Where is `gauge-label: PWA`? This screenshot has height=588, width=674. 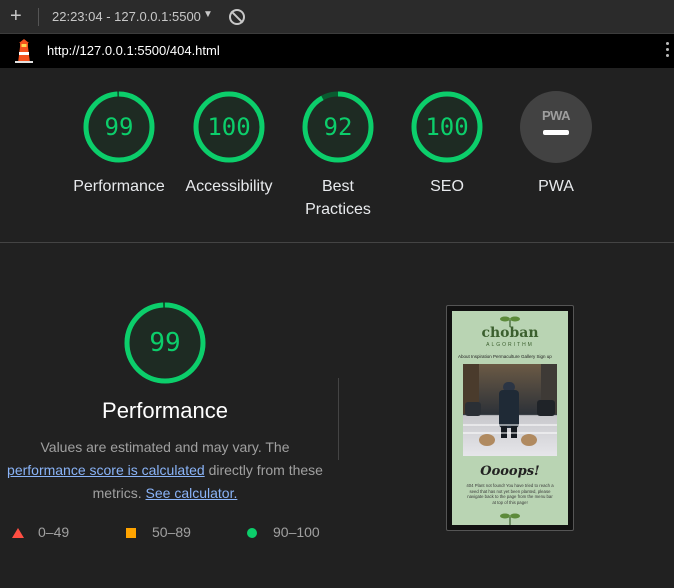 gauge-label: PWA is located at coordinates (556, 186).